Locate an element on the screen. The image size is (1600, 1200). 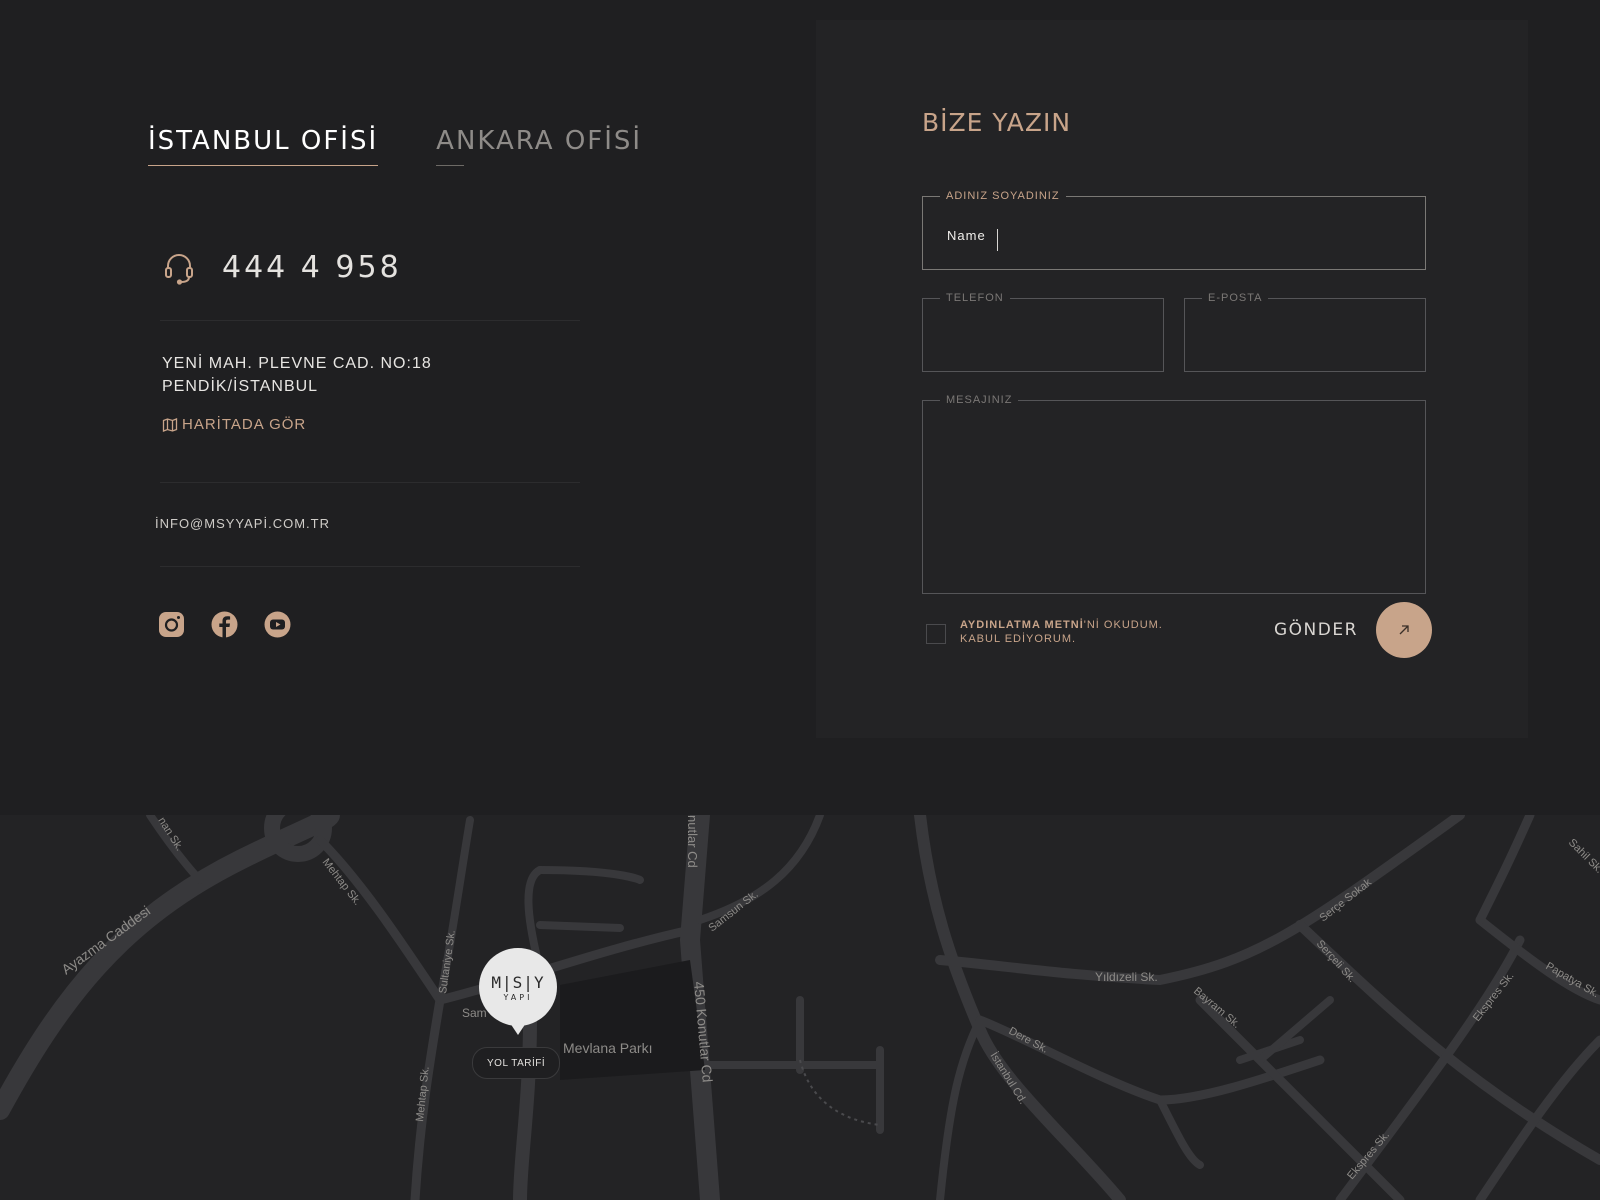
facebook-icon is located at coordinates (224, 624).